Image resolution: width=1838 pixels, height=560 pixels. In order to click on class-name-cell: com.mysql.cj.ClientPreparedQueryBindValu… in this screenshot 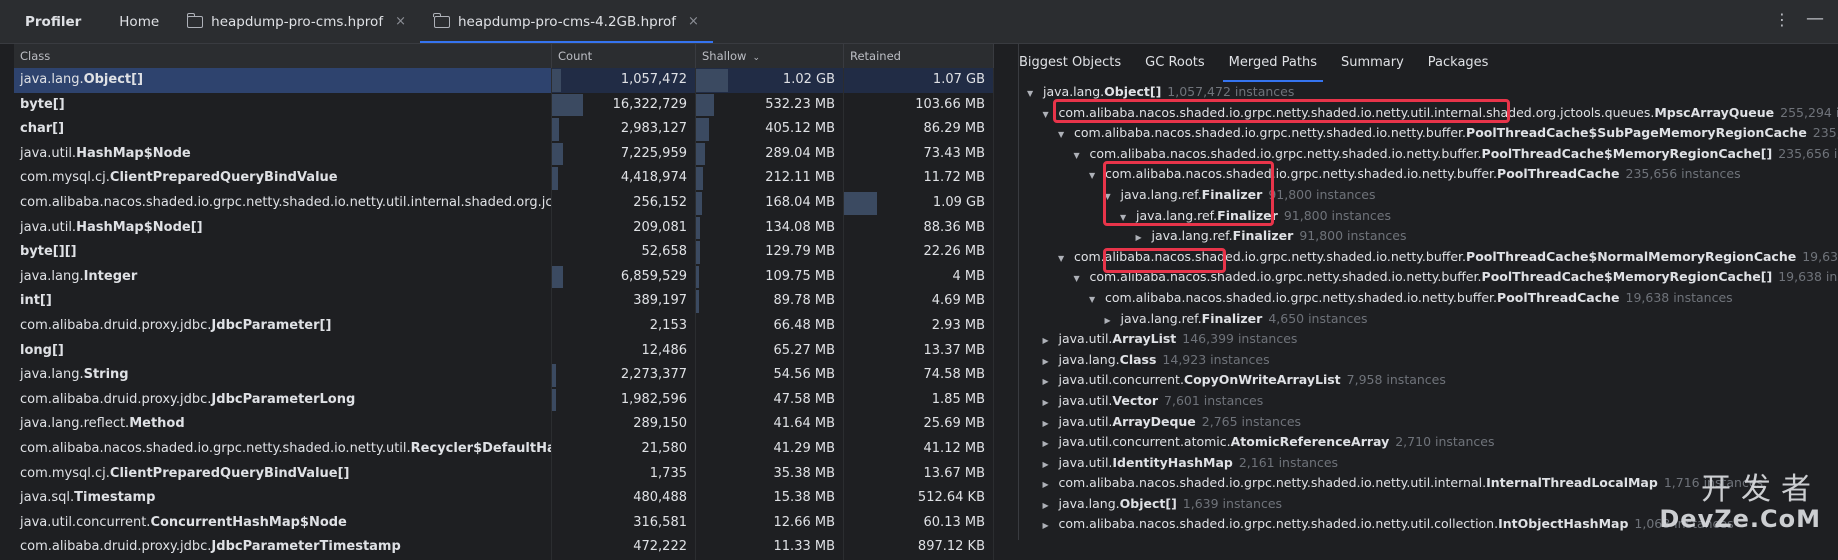, I will do `click(283, 474)`.